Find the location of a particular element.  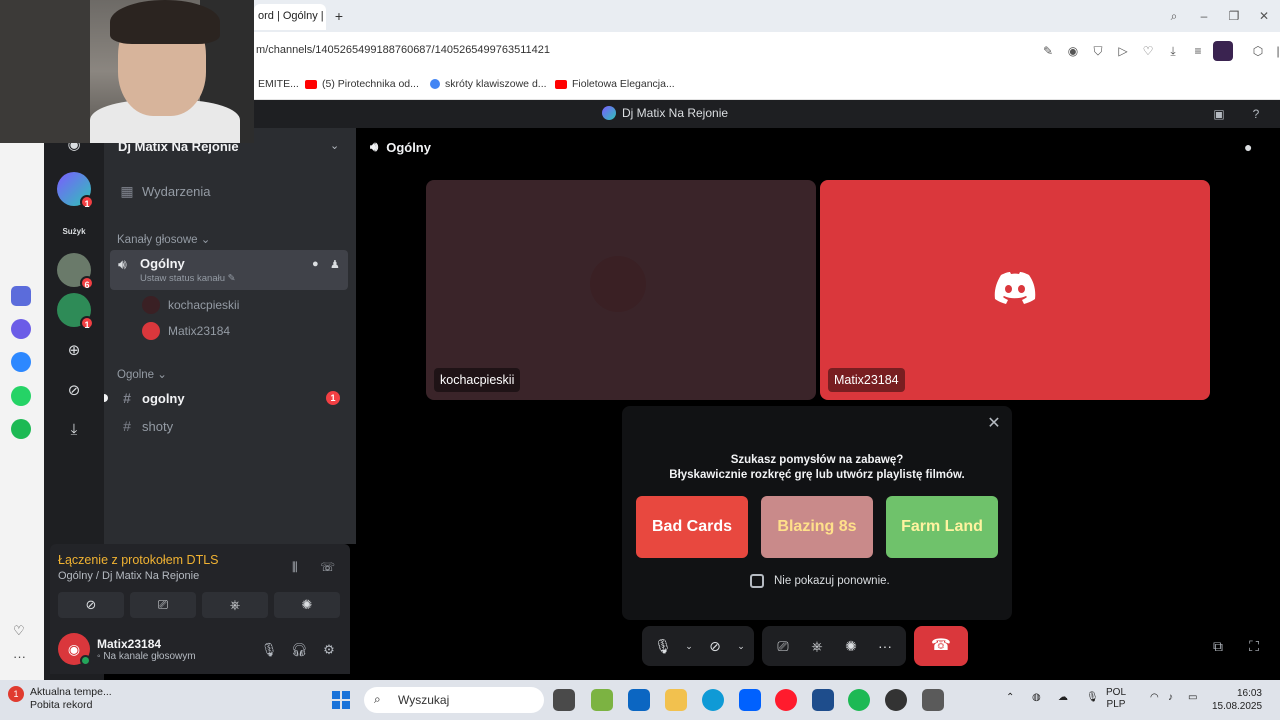

checkbox is located at coordinates (757, 581).